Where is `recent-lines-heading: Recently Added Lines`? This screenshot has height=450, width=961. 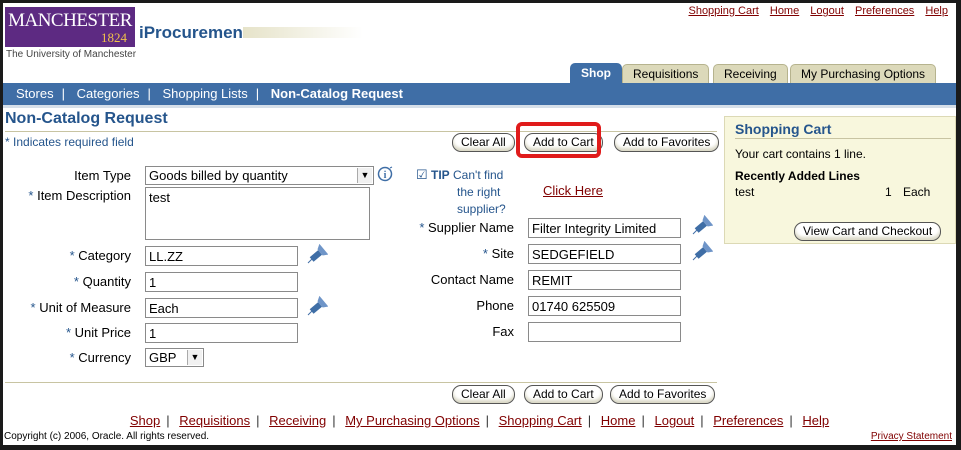 recent-lines-heading: Recently Added Lines is located at coordinates (797, 176).